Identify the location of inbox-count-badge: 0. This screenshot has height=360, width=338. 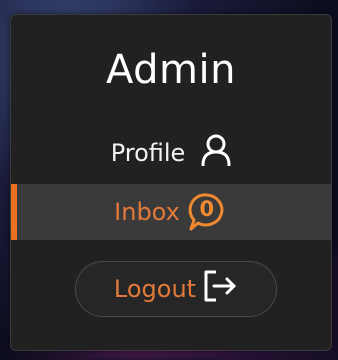
(207, 209).